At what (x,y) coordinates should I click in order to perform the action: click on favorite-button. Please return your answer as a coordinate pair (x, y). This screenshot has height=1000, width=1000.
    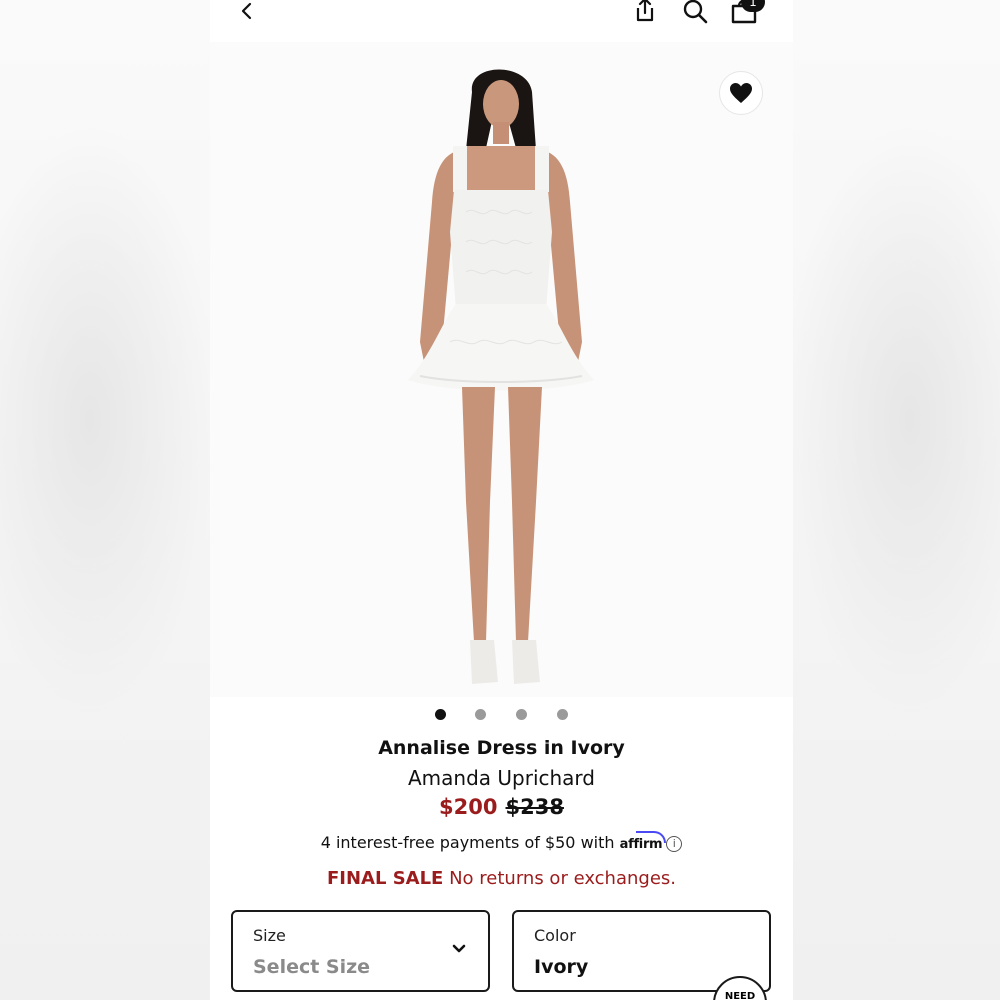
    Looking at the image, I should click on (741, 93).